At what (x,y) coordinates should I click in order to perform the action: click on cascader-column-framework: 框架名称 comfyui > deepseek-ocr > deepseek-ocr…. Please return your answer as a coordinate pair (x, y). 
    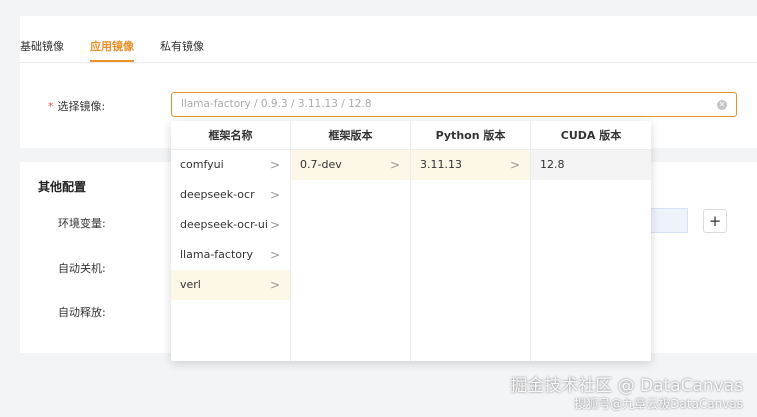
    Looking at the image, I should click on (231, 241).